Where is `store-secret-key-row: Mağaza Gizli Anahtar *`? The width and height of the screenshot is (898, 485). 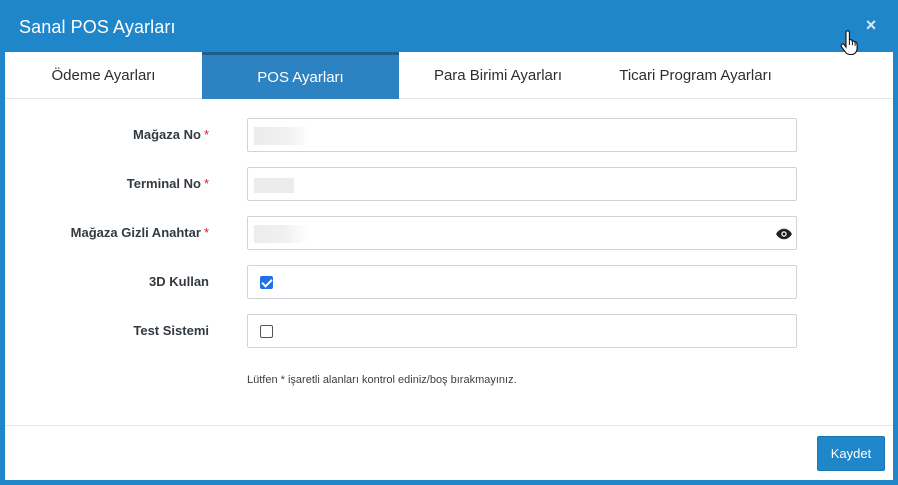
store-secret-key-row: Mağaza Gizli Anahtar * is located at coordinates (449, 233).